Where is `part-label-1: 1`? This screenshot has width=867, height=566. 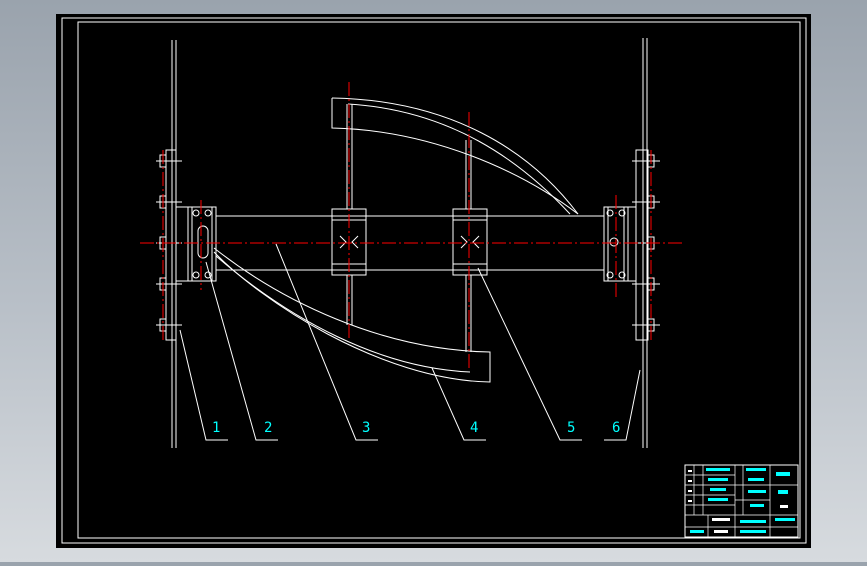 part-label-1: 1 is located at coordinates (216, 428).